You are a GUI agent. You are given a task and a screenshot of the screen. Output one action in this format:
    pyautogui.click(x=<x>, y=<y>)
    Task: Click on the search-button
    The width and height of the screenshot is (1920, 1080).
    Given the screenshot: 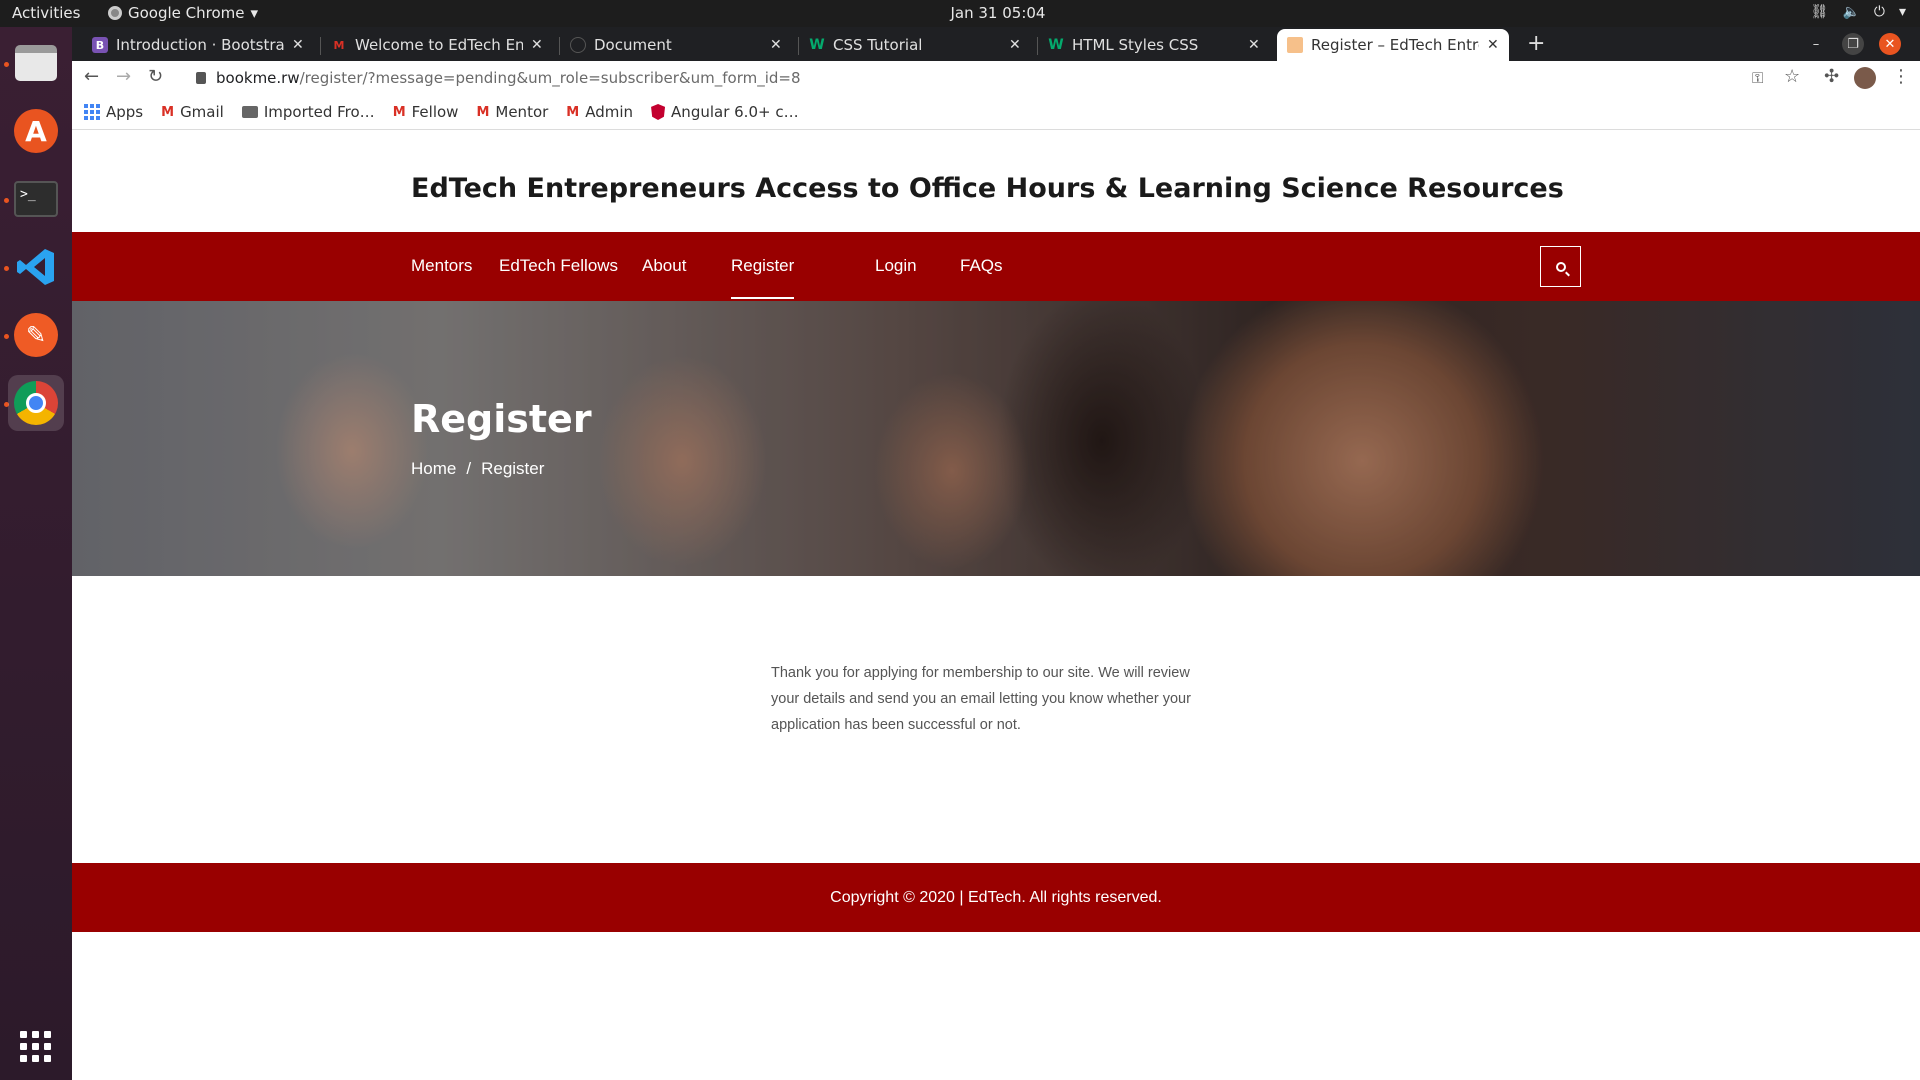 What is the action you would take?
    pyautogui.click(x=1560, y=266)
    